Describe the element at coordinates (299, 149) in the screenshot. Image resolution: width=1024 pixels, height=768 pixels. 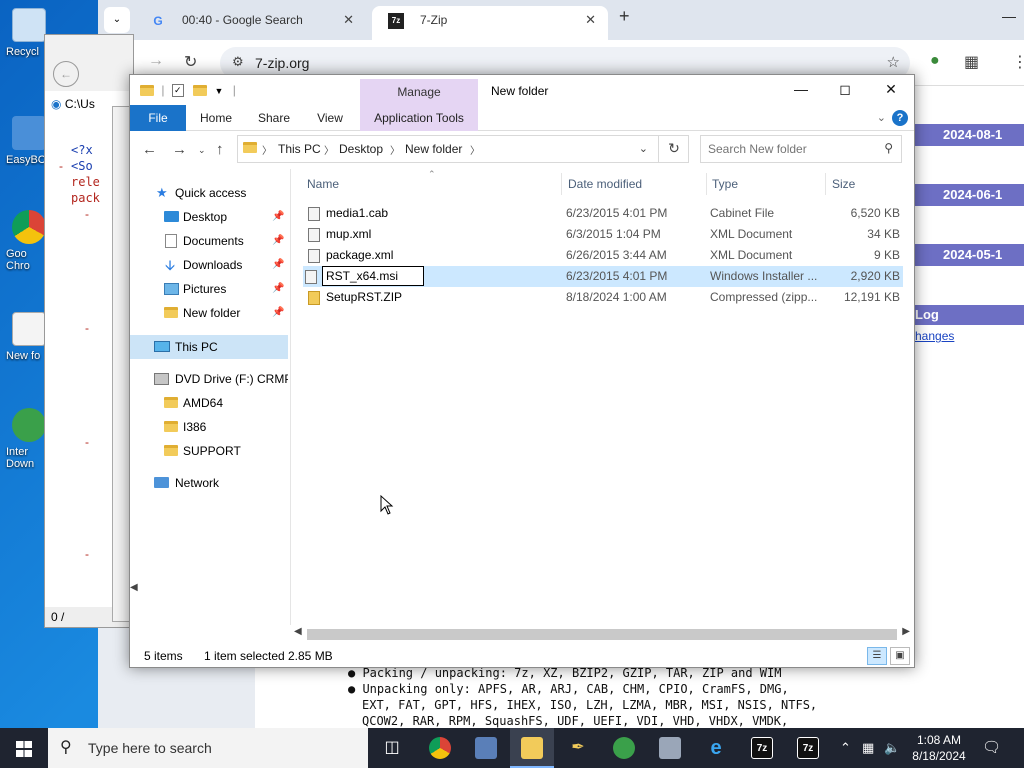
I see `breadcrumb-this-pc: This PC` at that location.